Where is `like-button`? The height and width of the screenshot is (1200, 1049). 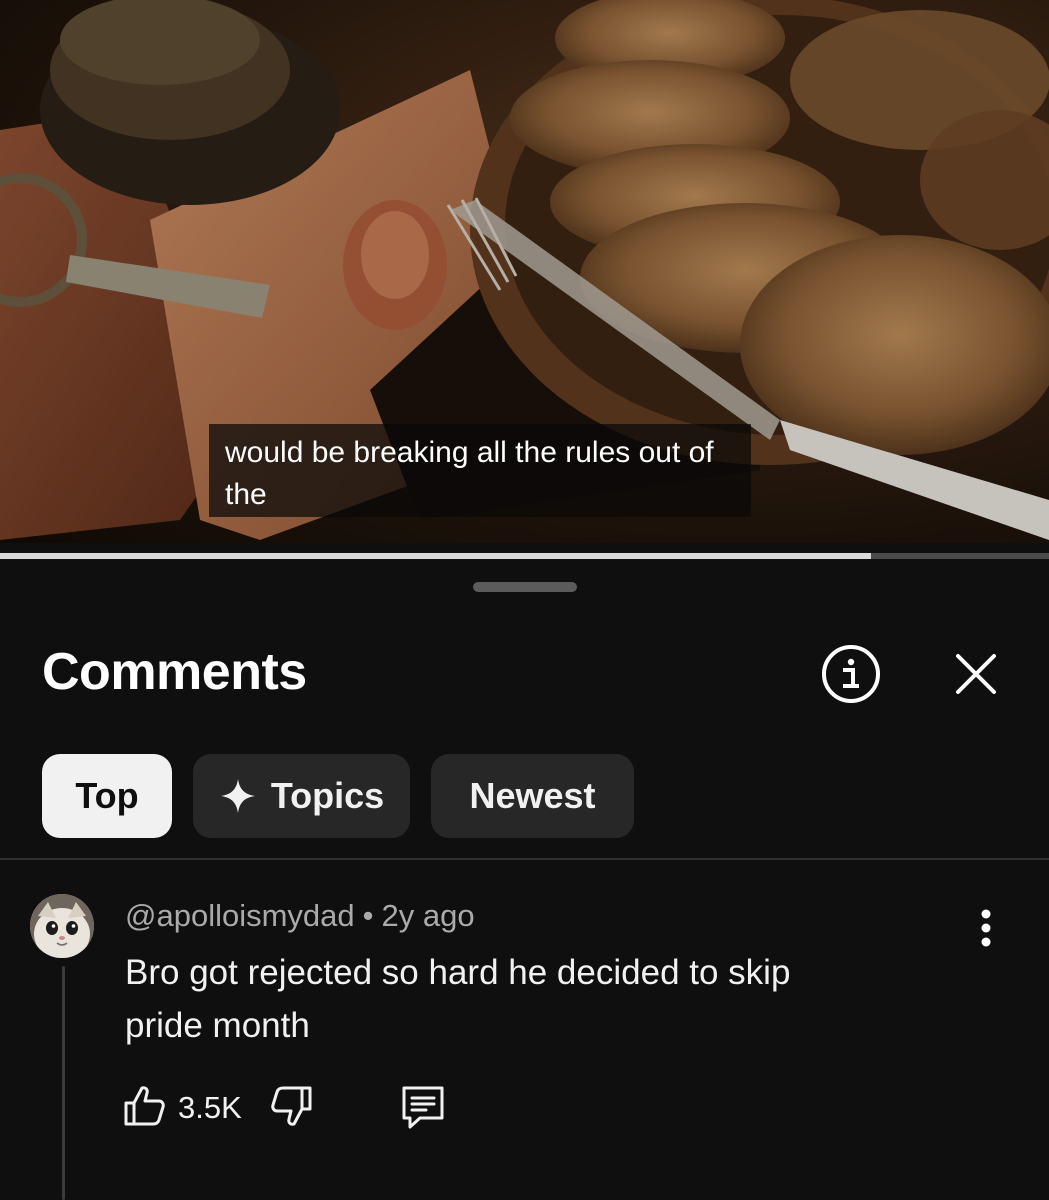 like-button is located at coordinates (144, 1106).